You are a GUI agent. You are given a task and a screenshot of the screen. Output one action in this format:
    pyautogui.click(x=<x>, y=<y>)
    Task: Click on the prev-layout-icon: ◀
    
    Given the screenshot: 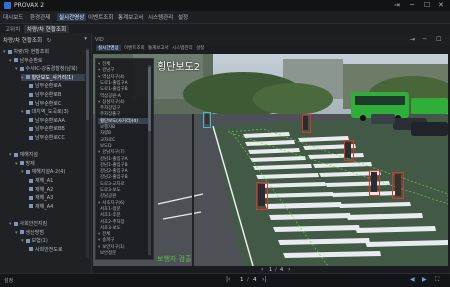 What is the action you would take?
    pyautogui.click(x=412, y=279)
    